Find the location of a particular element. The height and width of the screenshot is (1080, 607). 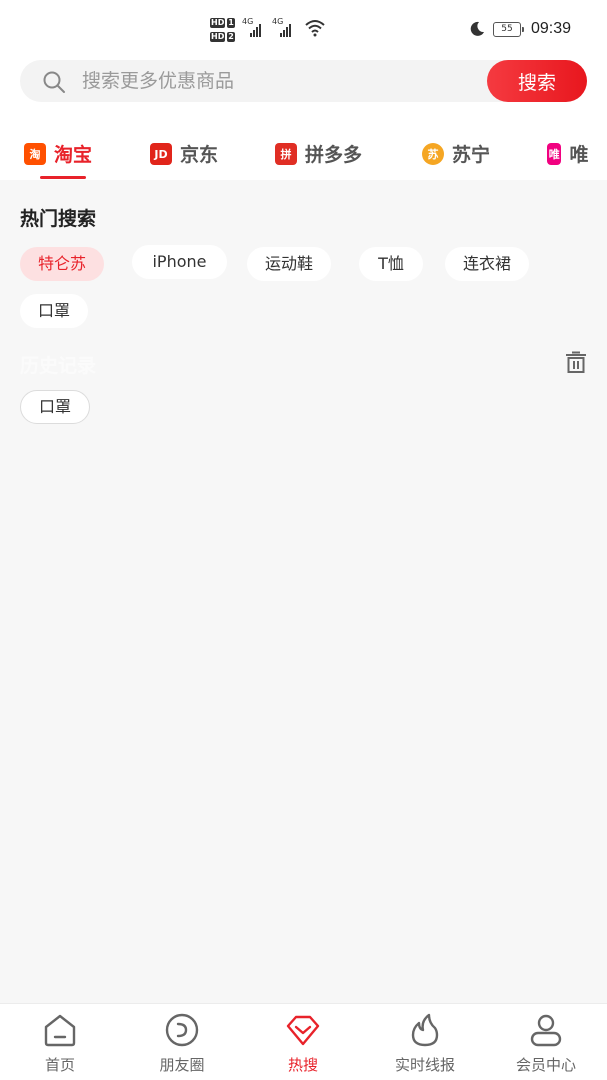

tab-label: 苏宁 is located at coordinates (471, 155).